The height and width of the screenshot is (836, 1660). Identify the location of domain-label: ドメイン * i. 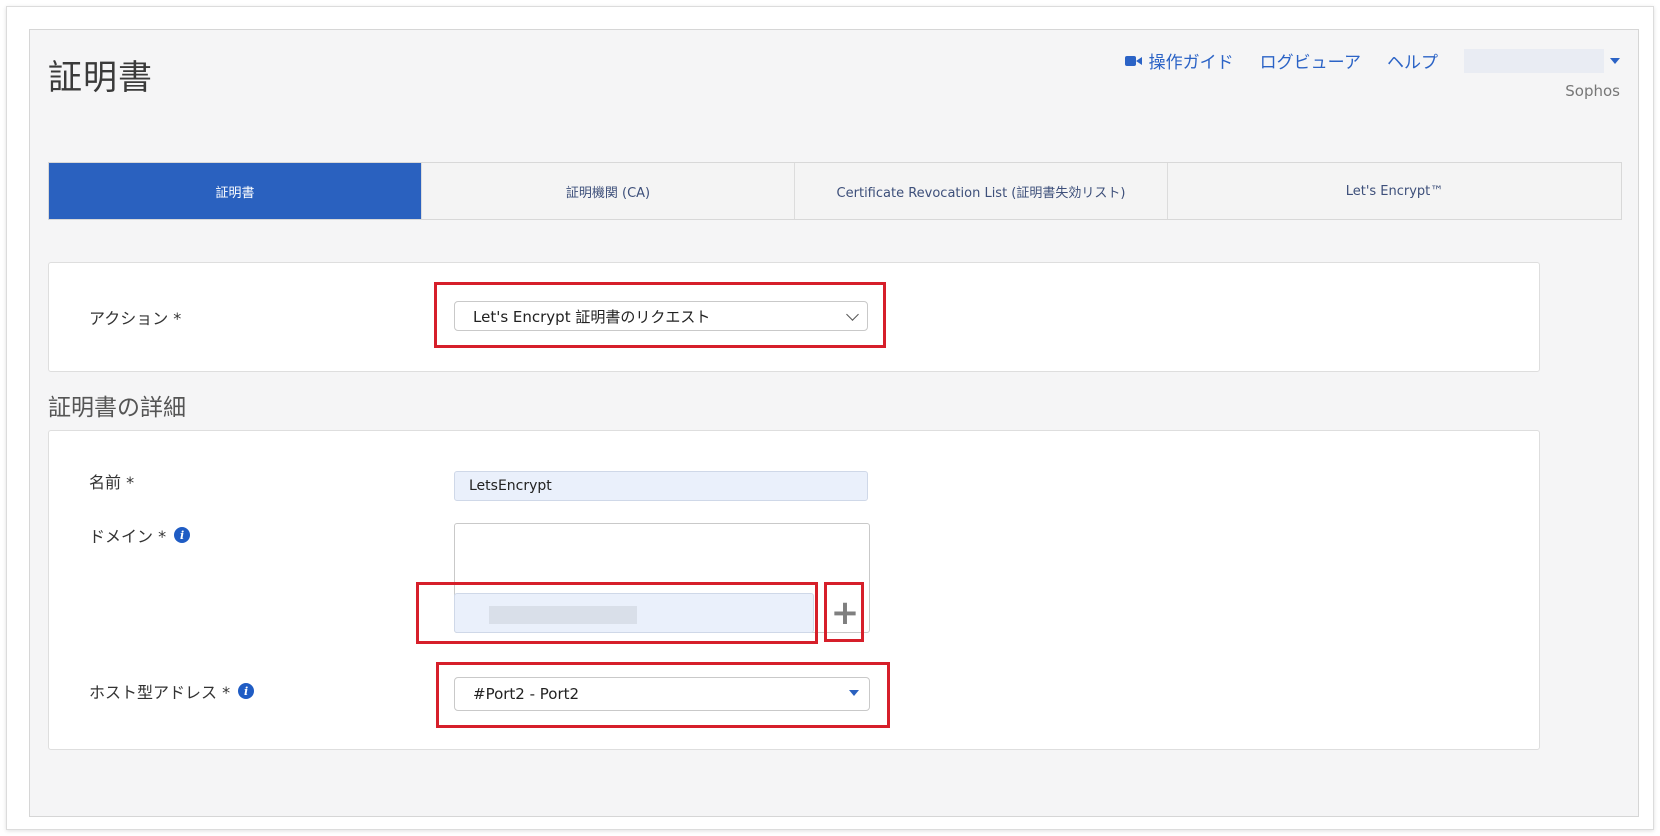
(140, 535).